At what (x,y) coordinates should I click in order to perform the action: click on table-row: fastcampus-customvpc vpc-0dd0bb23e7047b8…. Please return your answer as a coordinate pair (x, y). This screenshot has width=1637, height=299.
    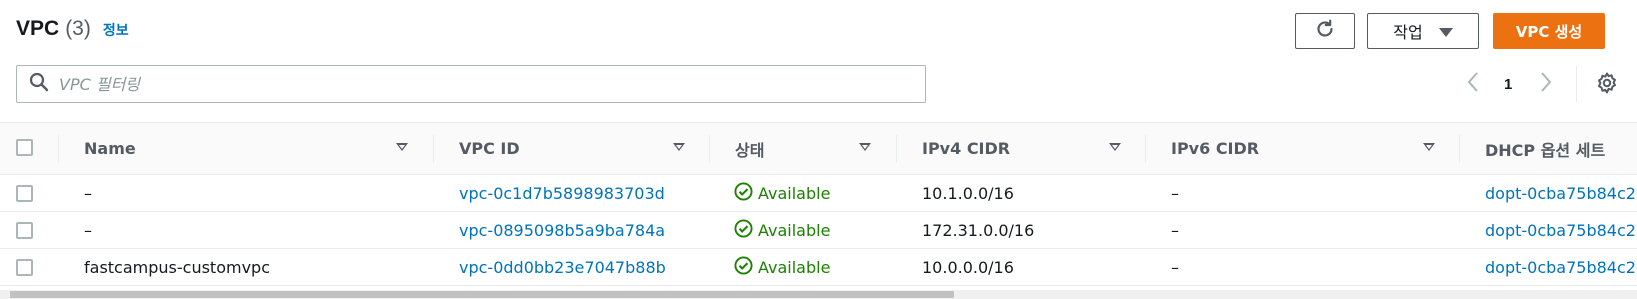
    Looking at the image, I should click on (818, 267).